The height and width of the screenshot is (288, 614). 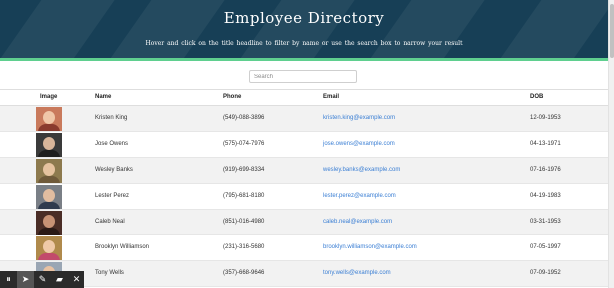 I want to click on employee-phone: (231)-316-5680, so click(x=244, y=247).